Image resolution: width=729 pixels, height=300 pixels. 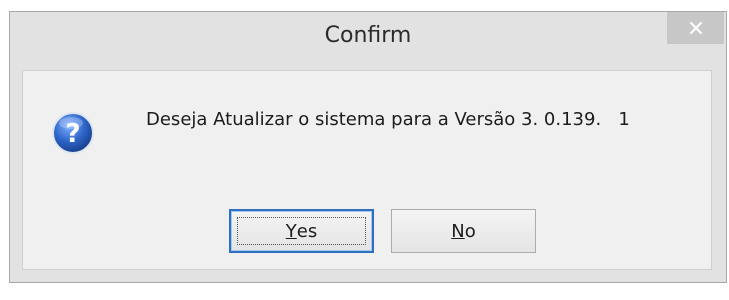 What do you see at coordinates (458, 231) in the screenshot?
I see `no-mnemonic: N` at bounding box center [458, 231].